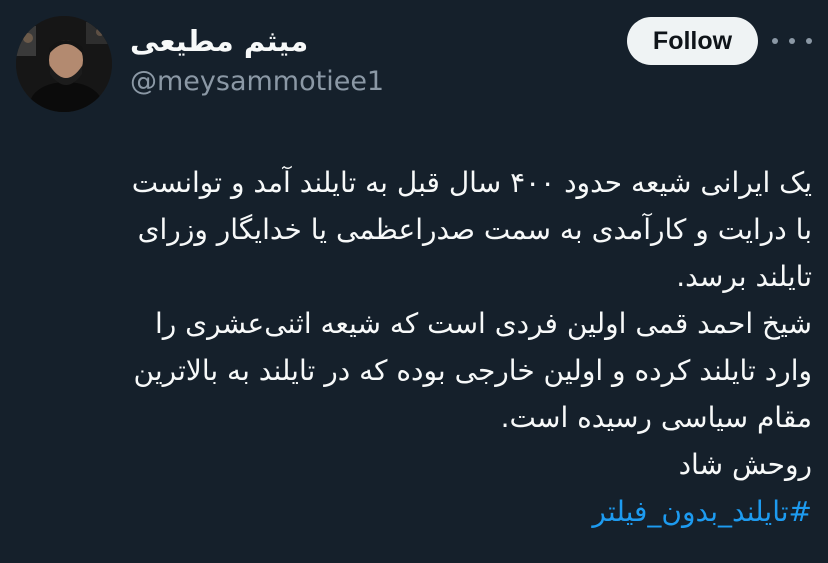  I want to click on profile-photo, so click(64, 64).